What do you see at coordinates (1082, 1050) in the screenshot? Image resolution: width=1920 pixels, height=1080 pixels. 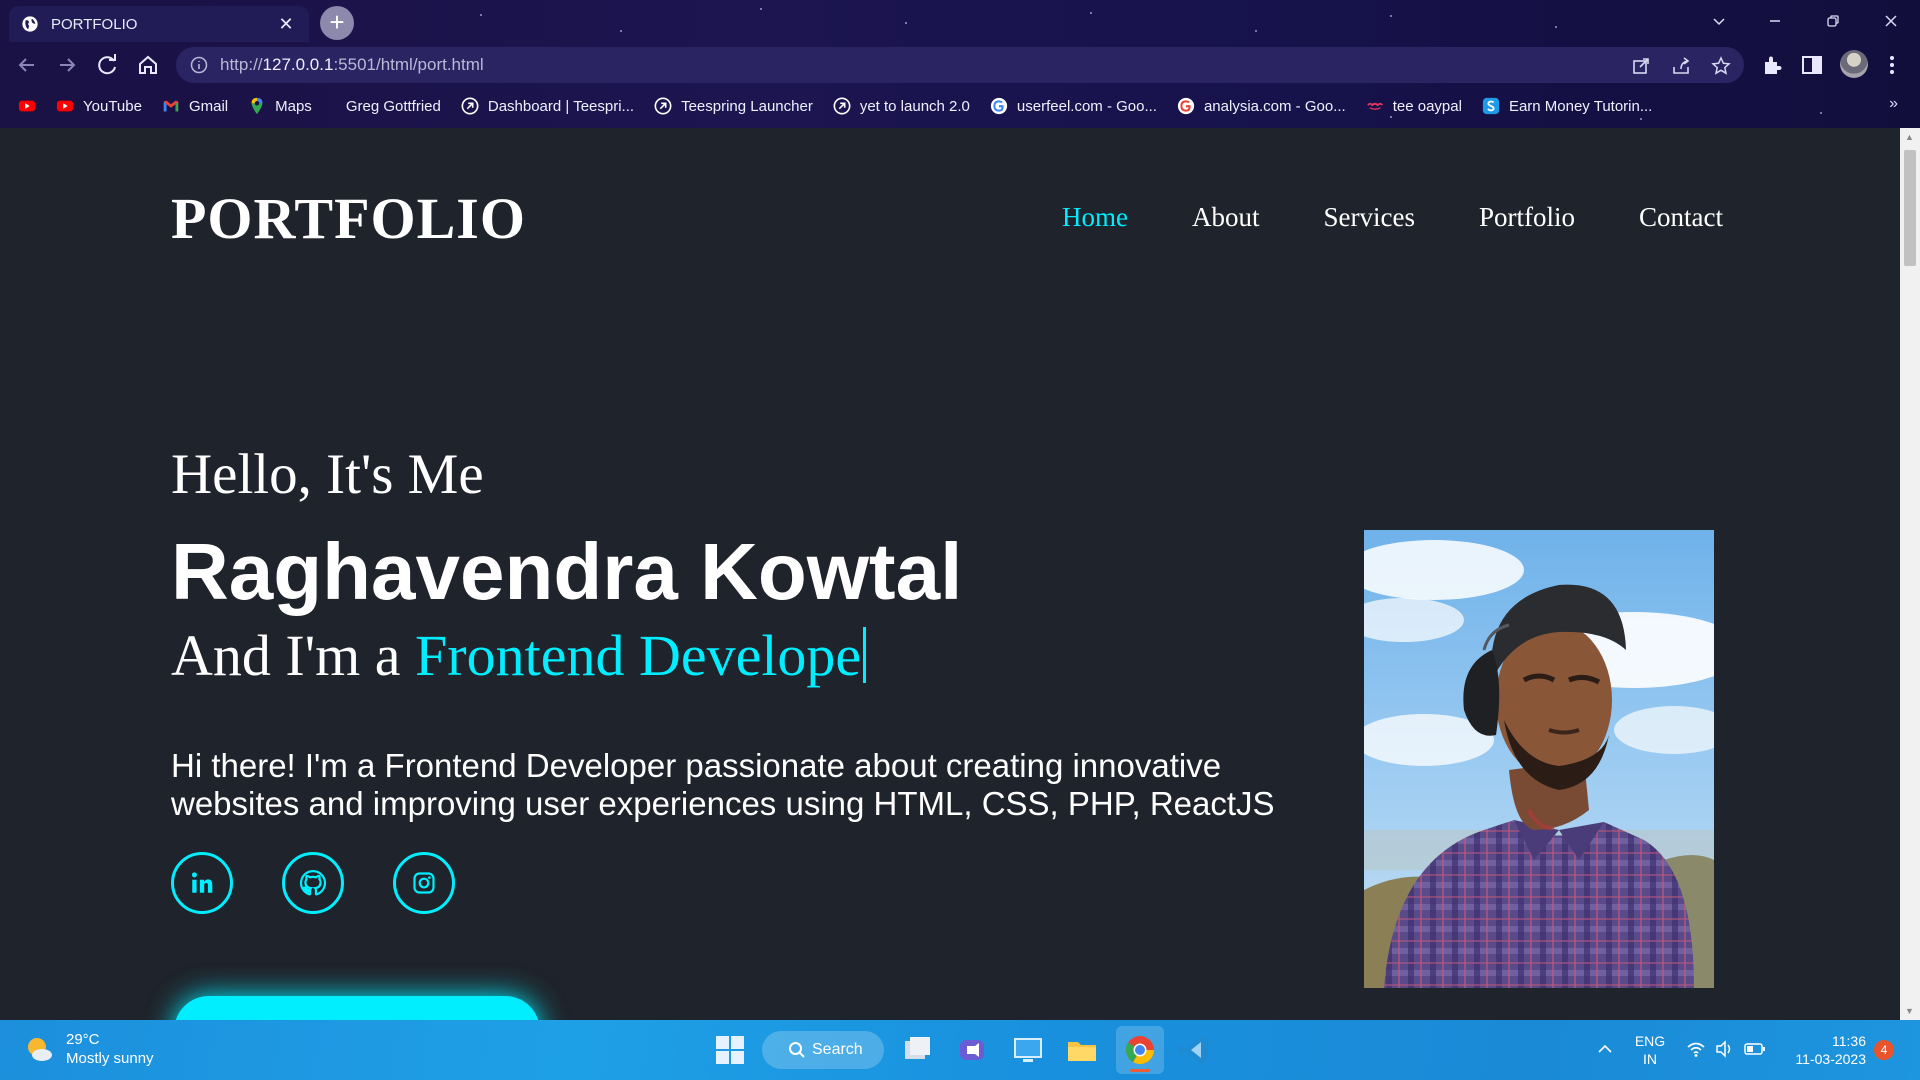 I see `file-explorer-icon` at bounding box center [1082, 1050].